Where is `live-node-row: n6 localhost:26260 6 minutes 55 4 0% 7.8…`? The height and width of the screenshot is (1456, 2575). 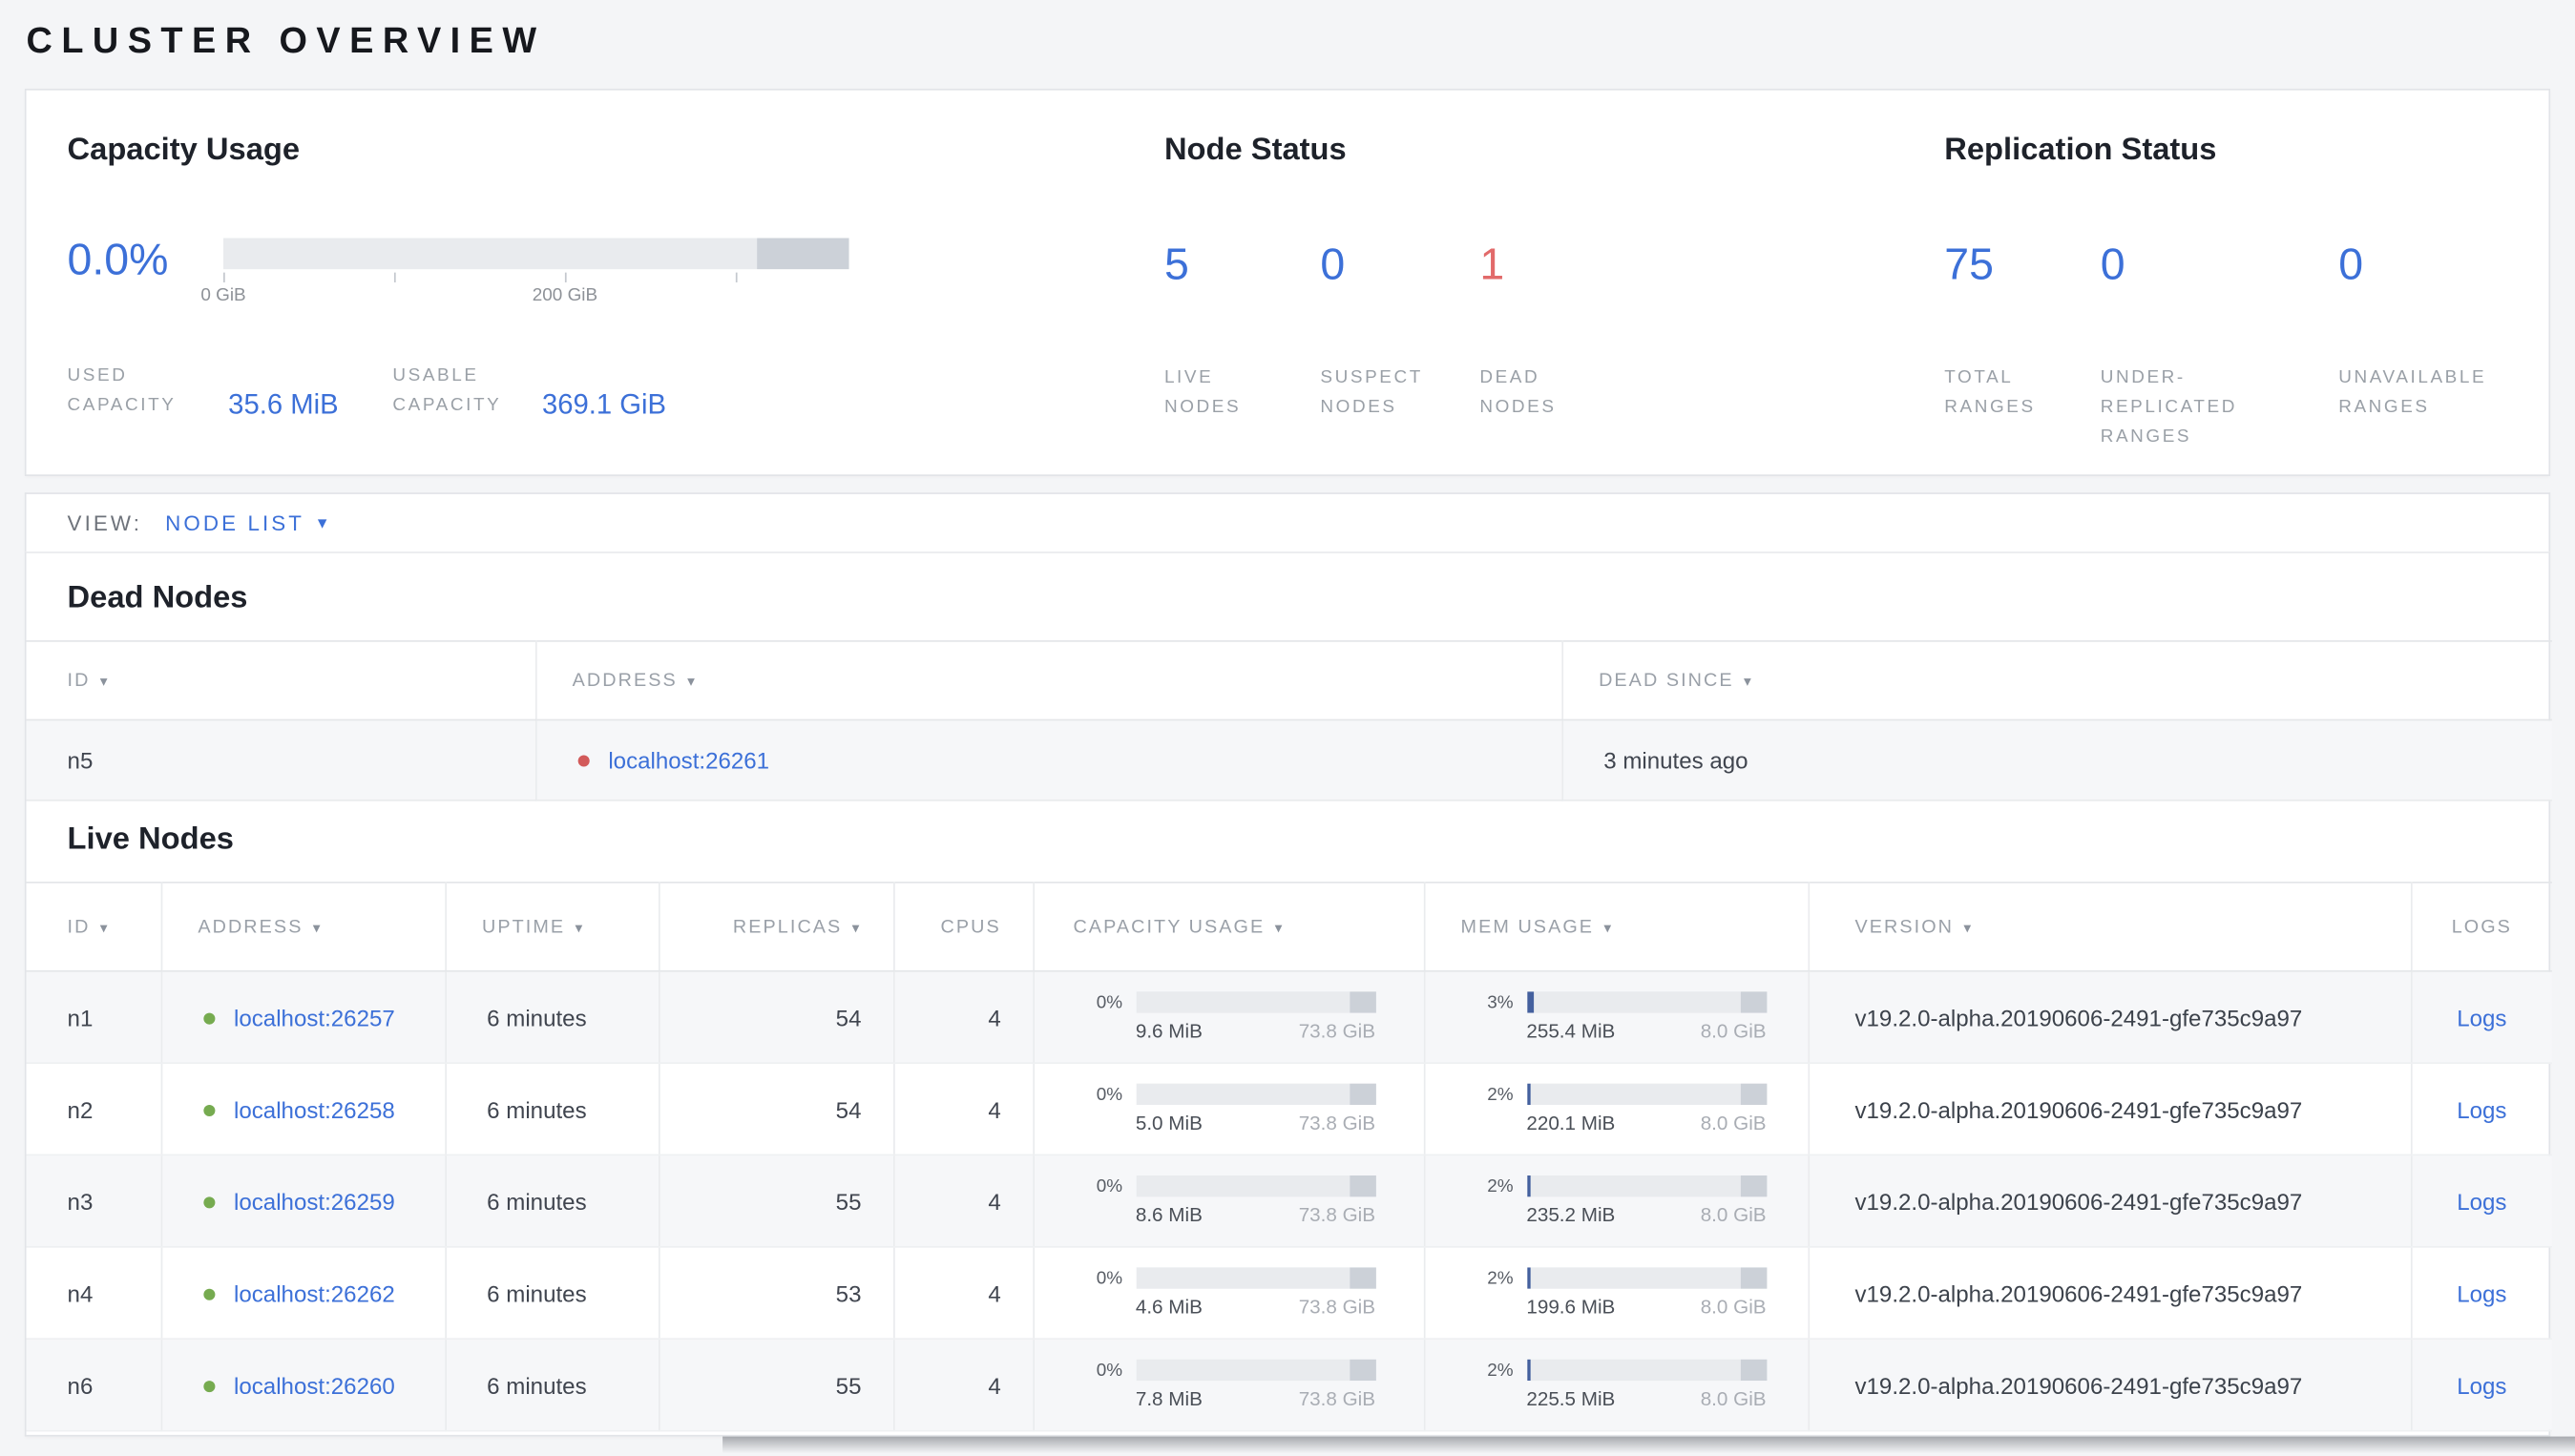 live-node-row: n6 localhost:26260 6 minutes 55 4 0% 7.8… is located at coordinates (1289, 1385).